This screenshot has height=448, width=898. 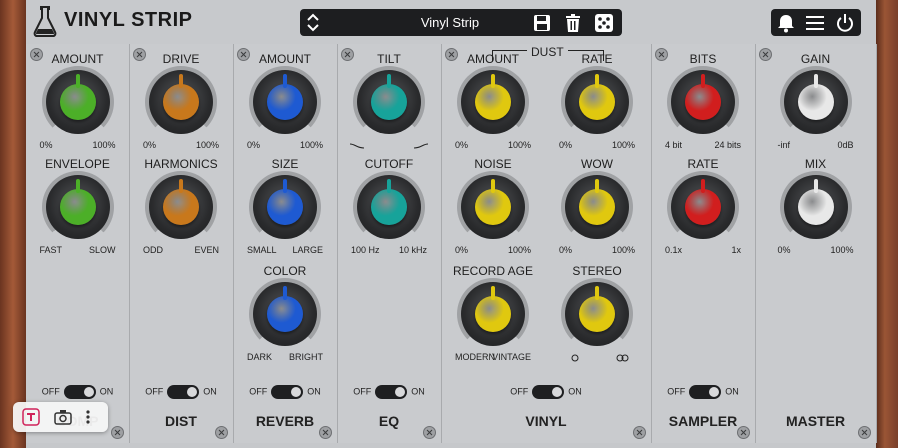 I want to click on knob-max-label: LARGE, so click(x=307, y=250).